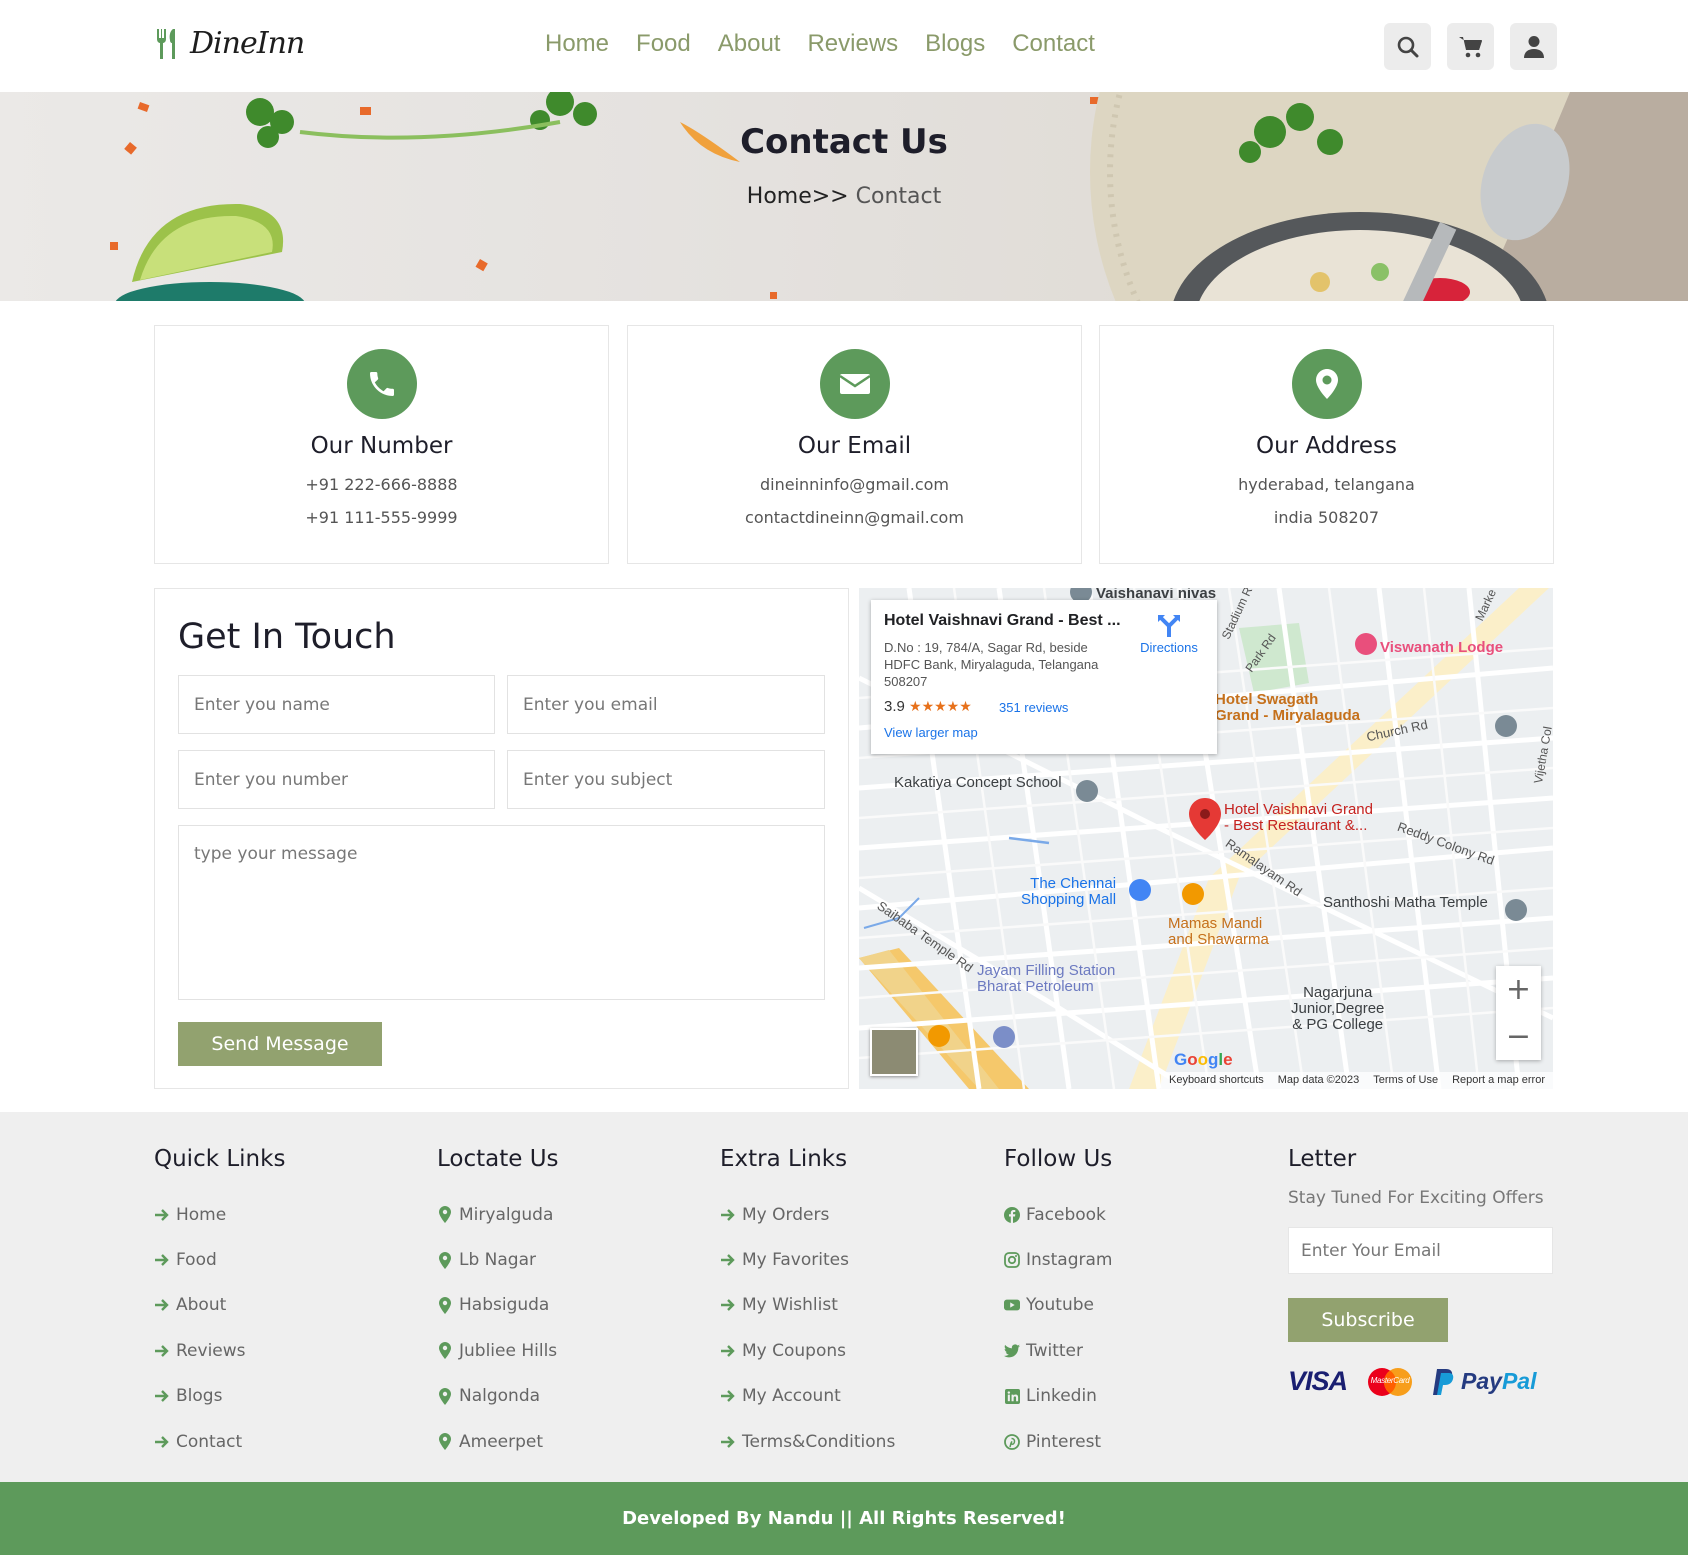 The width and height of the screenshot is (1688, 1555). I want to click on message-textarea: type your message, so click(501, 912).